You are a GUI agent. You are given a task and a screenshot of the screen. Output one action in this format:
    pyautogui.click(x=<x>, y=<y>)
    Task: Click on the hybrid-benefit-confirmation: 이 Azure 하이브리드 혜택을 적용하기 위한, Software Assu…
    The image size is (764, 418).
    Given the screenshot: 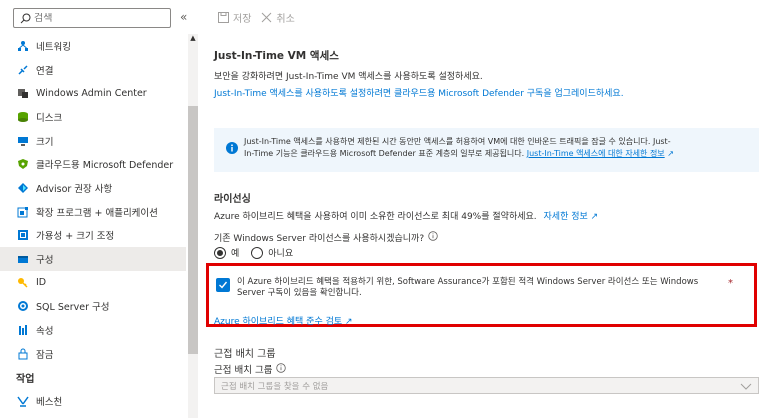 What is the action you would take?
    pyautogui.click(x=481, y=295)
    